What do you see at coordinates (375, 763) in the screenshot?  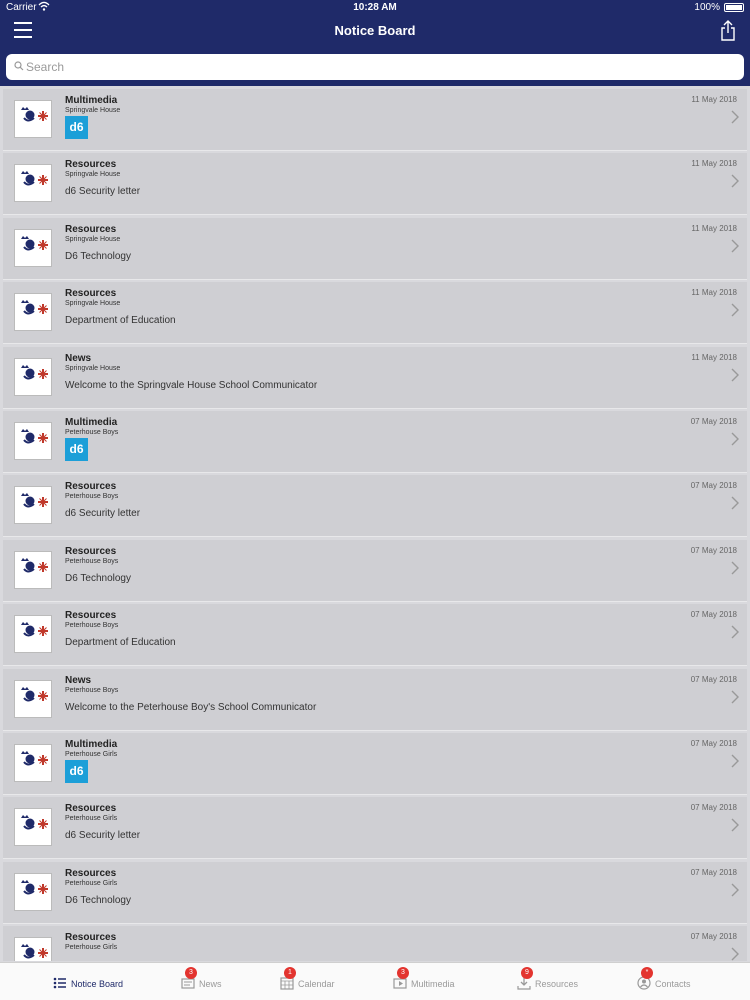 I see `notice-row: Multimedia Peterhouse Girls 07 May 2018 d6` at bounding box center [375, 763].